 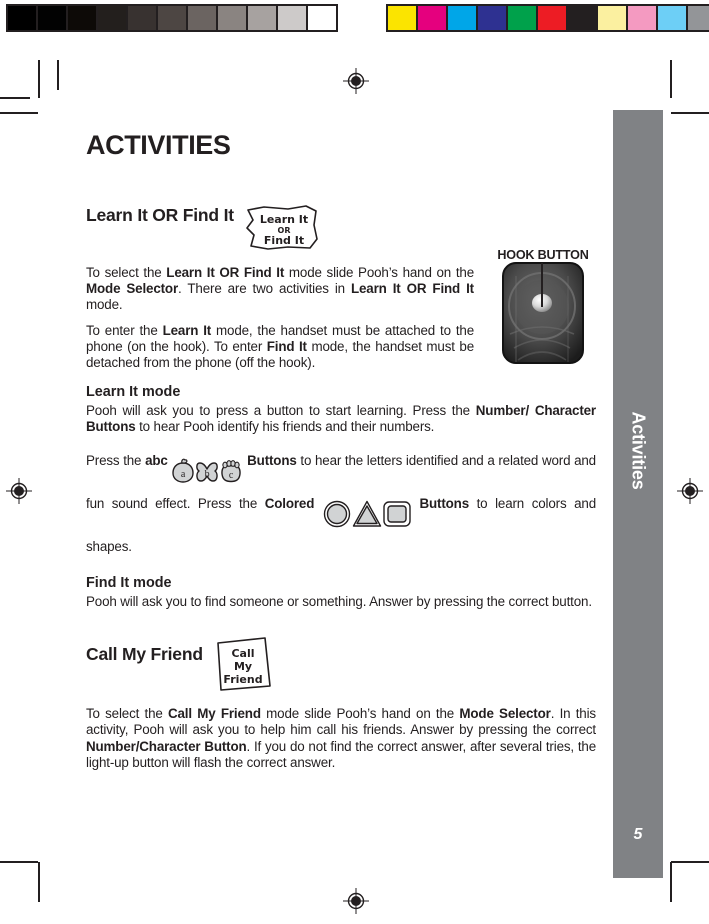 I want to click on page-title: ACTIVITIES, so click(x=158, y=145).